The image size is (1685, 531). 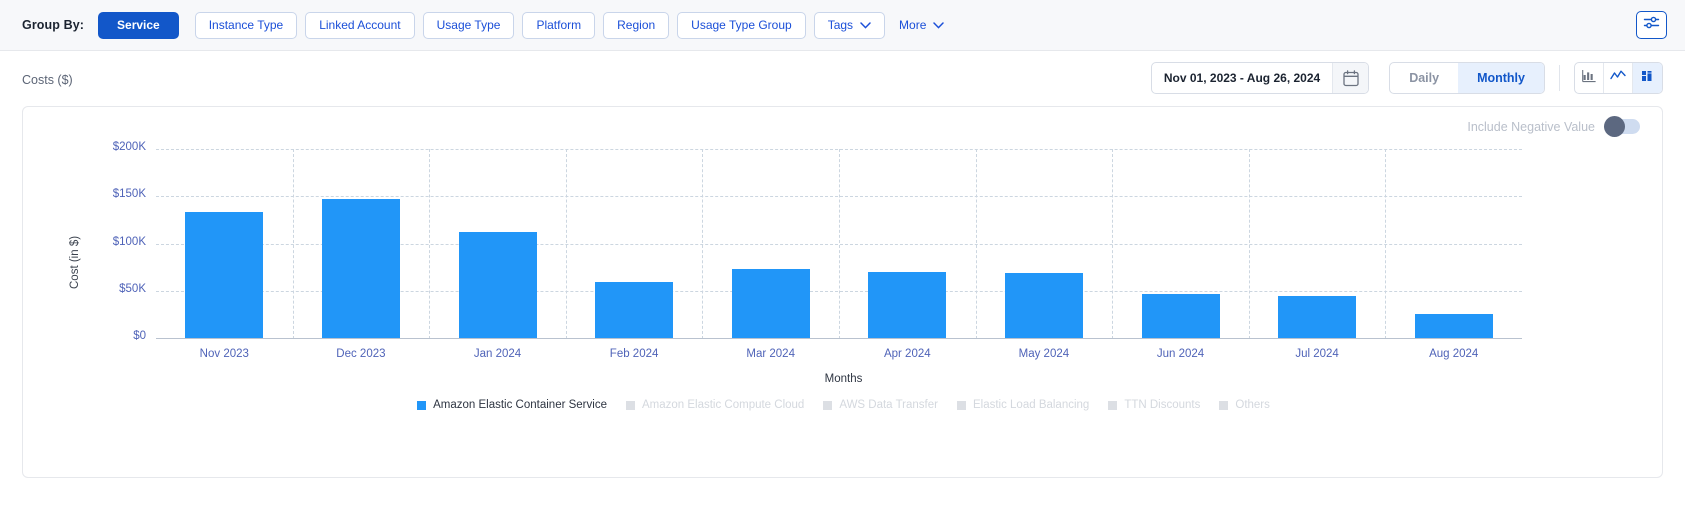 What do you see at coordinates (1252, 405) in the screenshot?
I see `legend-label: Others` at bounding box center [1252, 405].